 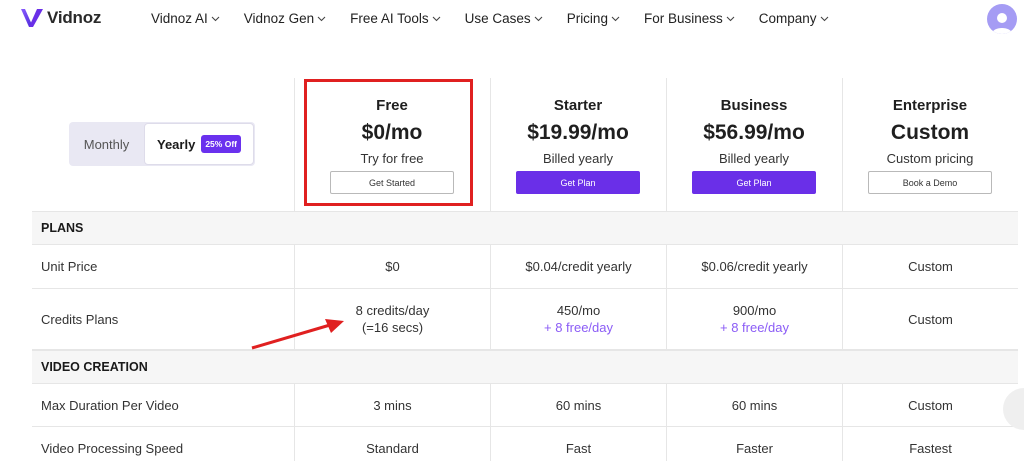 What do you see at coordinates (106, 144) in the screenshot?
I see `monthly-option: Monthly` at bounding box center [106, 144].